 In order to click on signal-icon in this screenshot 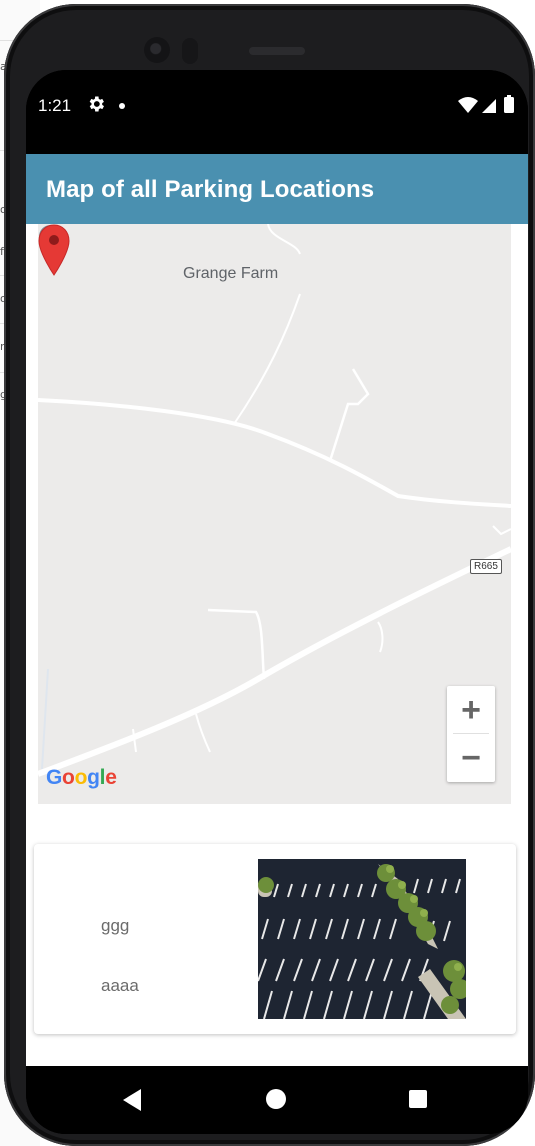, I will do `click(489, 106)`.